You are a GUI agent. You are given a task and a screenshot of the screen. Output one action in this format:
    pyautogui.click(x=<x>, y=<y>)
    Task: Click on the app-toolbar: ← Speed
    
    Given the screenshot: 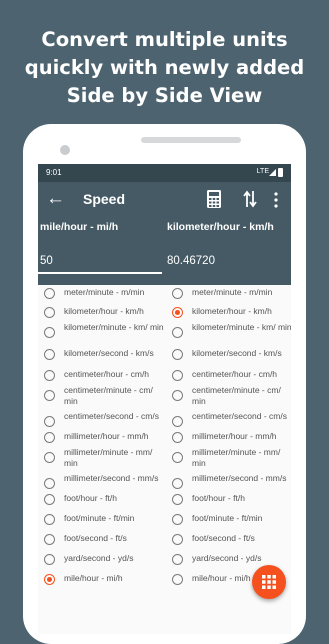 What is the action you would take?
    pyautogui.click(x=164, y=199)
    